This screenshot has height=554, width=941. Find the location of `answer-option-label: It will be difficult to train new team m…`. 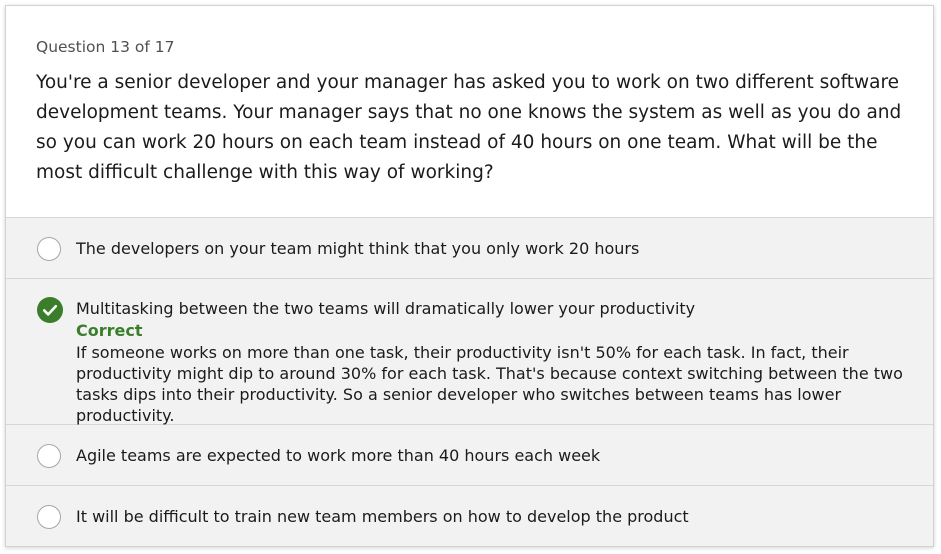

answer-option-label: It will be difficult to train new team m… is located at coordinates (382, 516).